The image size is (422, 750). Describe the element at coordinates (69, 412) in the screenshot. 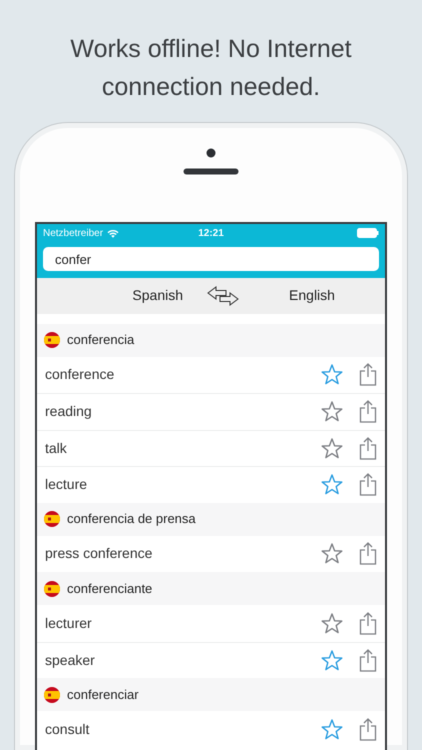

I see `translation-text: reading` at that location.